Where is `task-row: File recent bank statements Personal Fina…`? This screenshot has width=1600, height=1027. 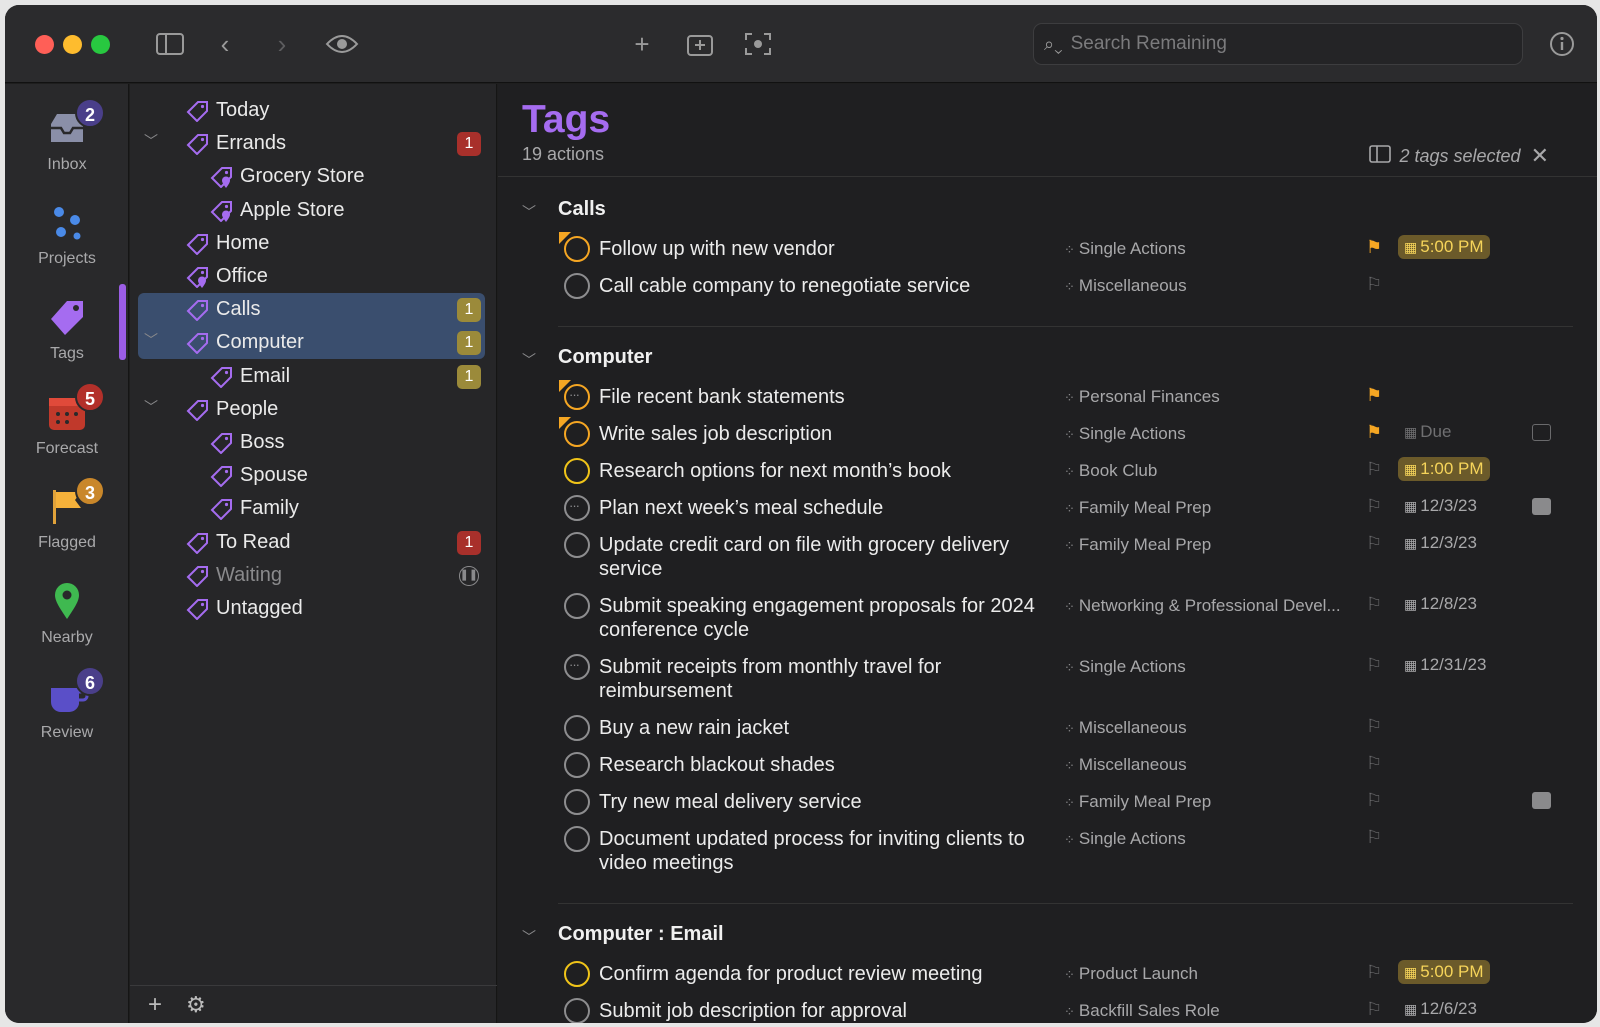 task-row: File recent bank statements Personal Fina… is located at coordinates (1047, 400).